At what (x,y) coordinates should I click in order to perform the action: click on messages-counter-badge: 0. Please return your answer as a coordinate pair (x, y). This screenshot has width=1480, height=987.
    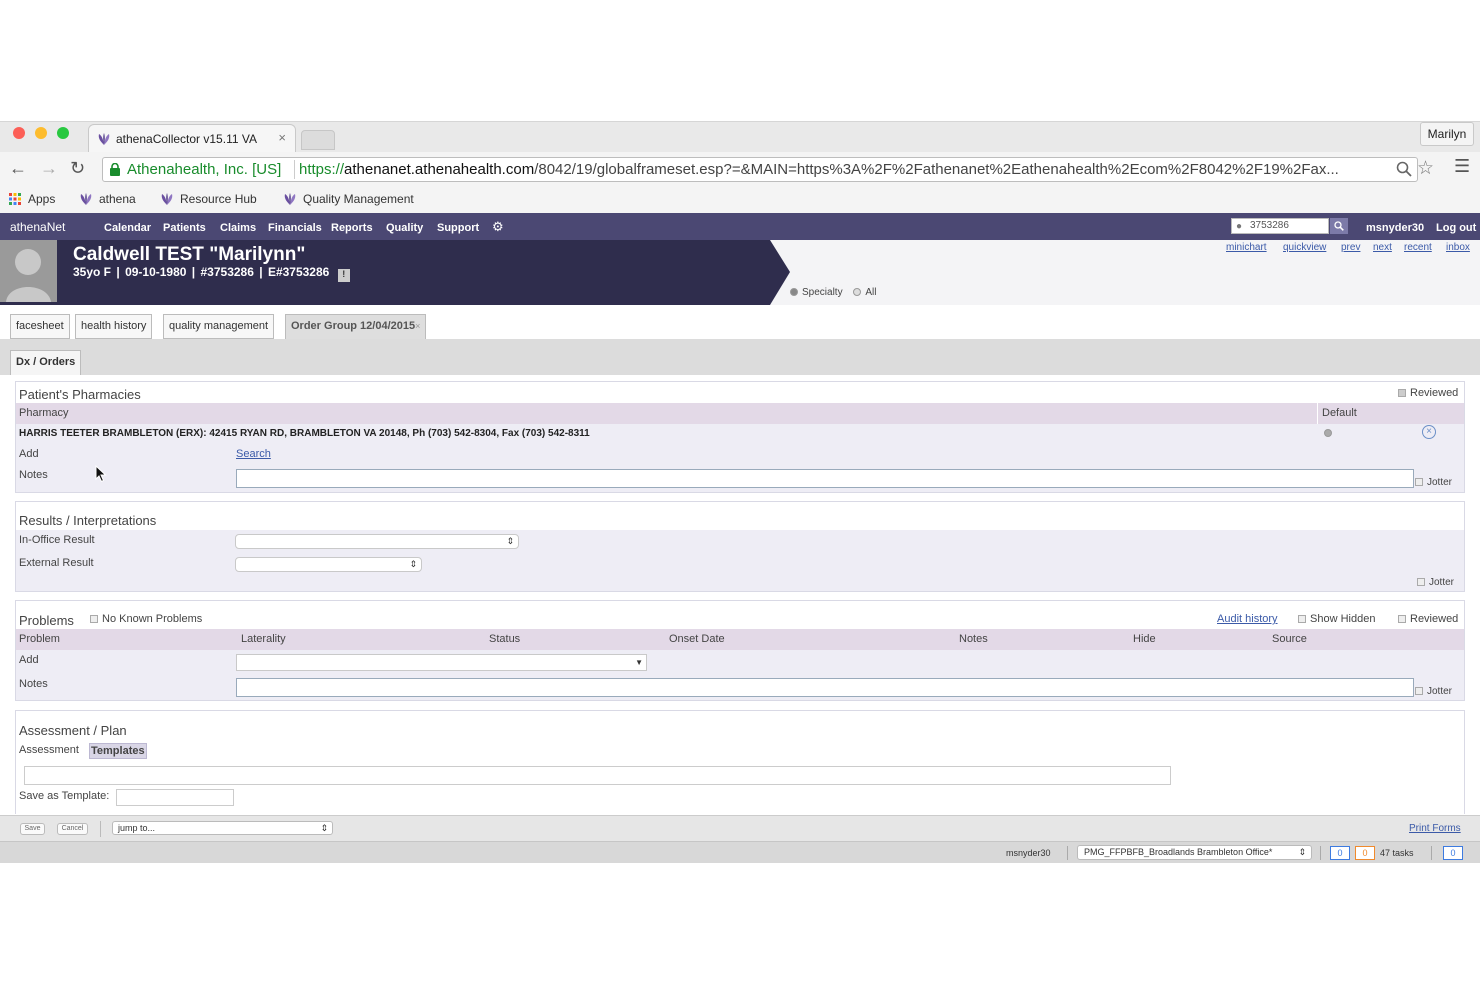
    Looking at the image, I should click on (1453, 853).